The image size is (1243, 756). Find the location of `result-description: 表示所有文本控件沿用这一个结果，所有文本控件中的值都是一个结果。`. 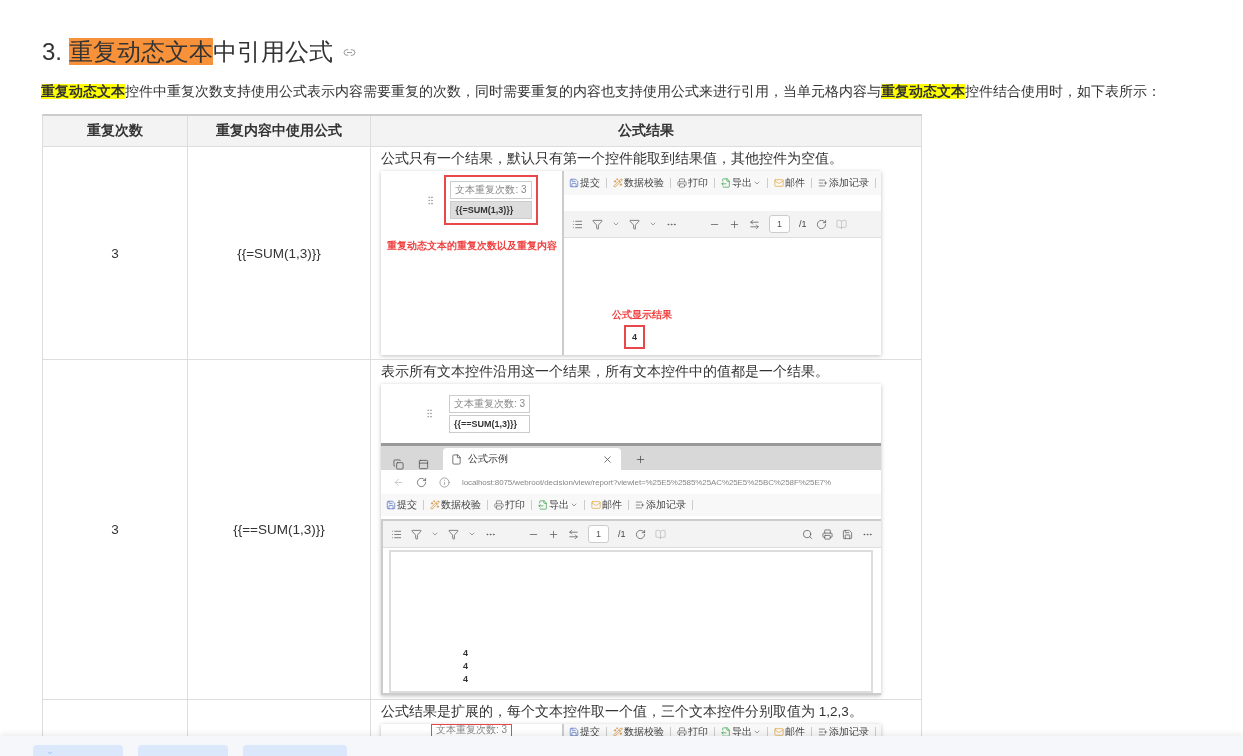

result-description: 表示所有文本控件沿用这一个结果，所有文本控件中的值都是一个结果。 is located at coordinates (605, 372).